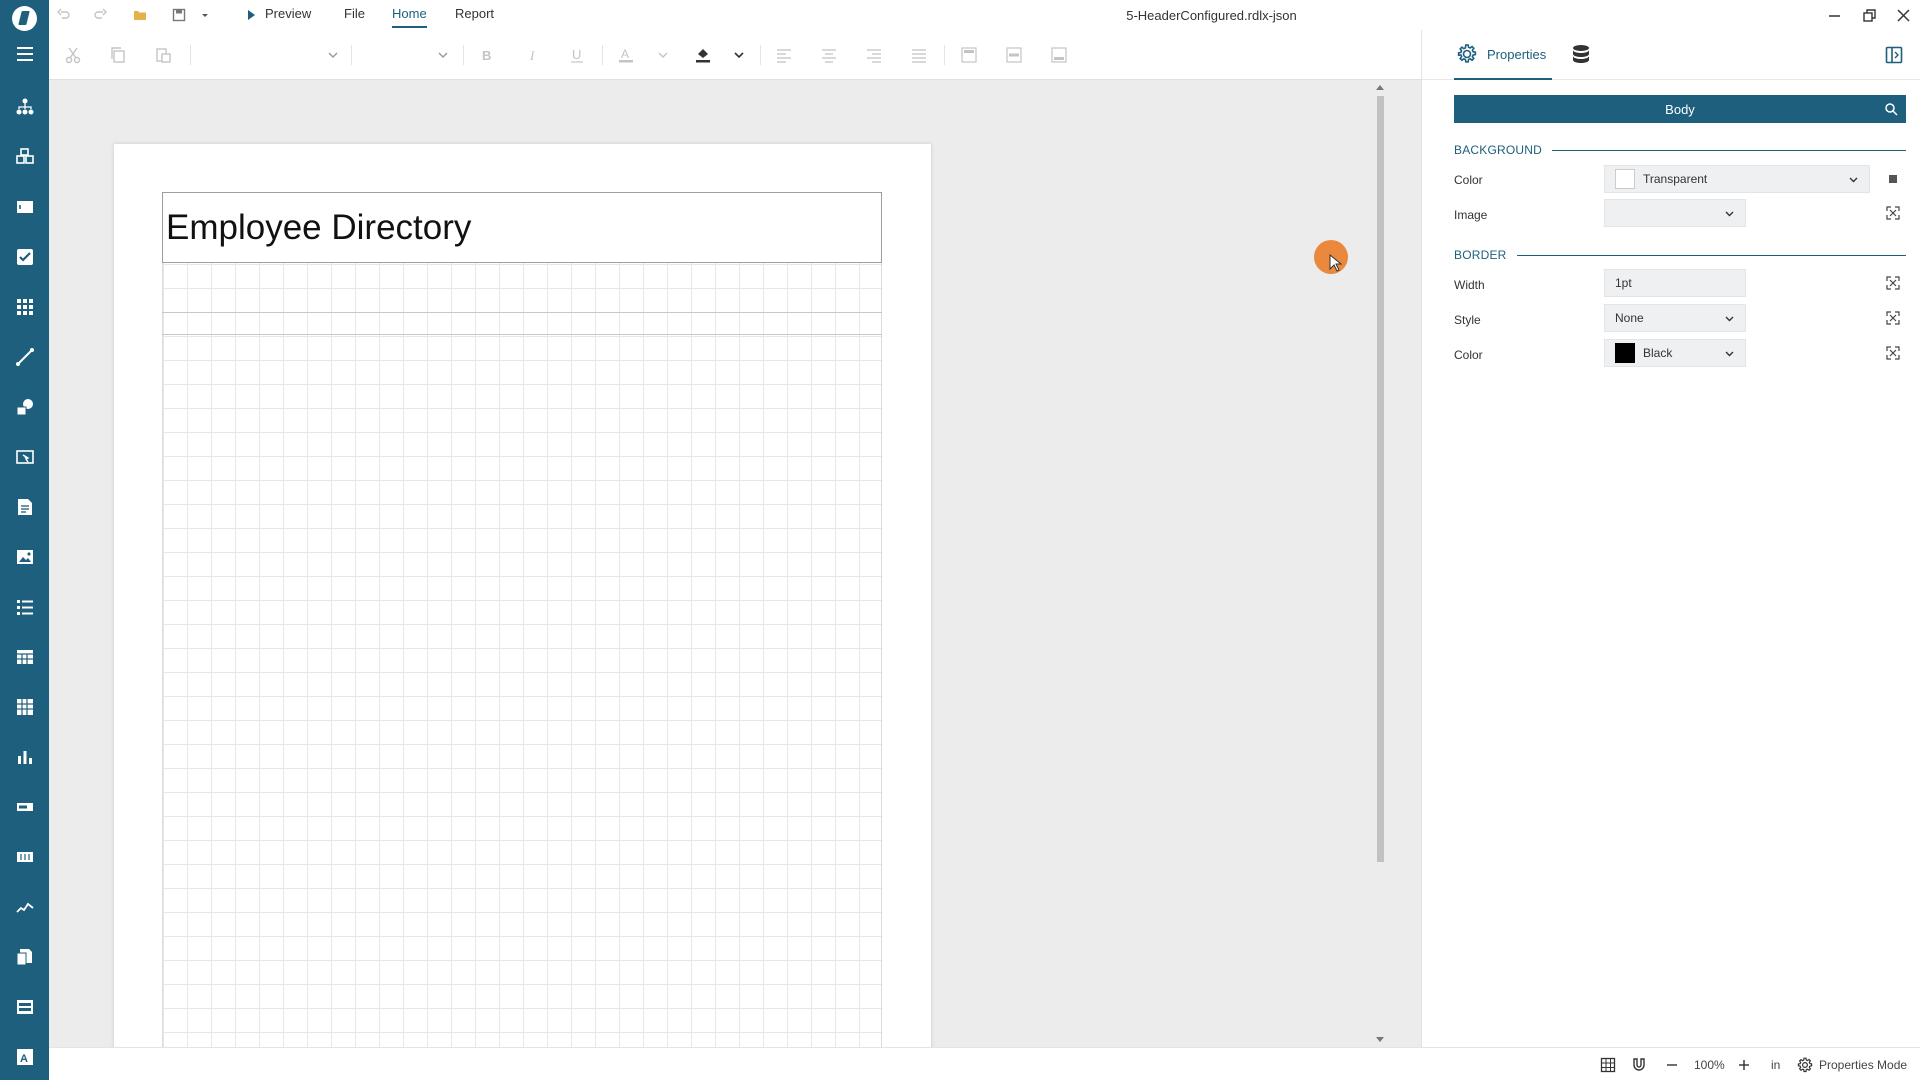 This screenshot has width=1920, height=1080. What do you see at coordinates (1894, 284) in the screenshot?
I see `border-width-expression-icon` at bounding box center [1894, 284].